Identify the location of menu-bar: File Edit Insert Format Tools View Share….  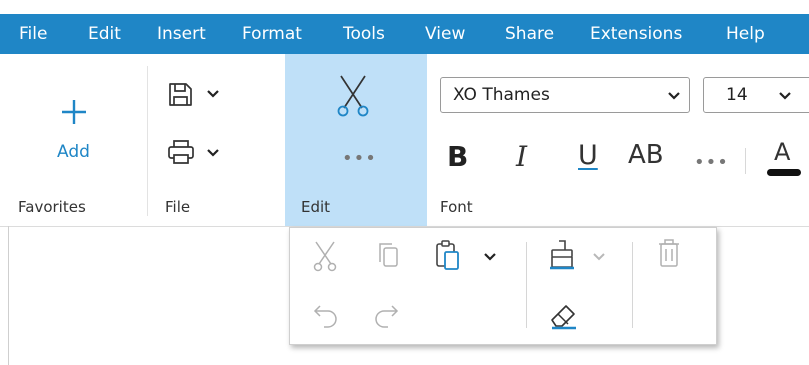
(404, 34).